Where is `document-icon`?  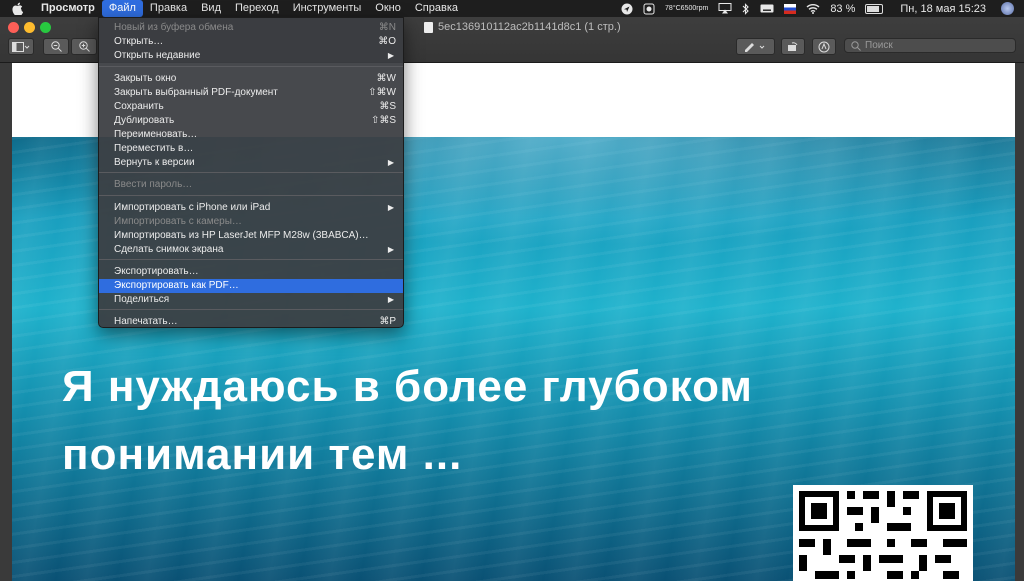
document-icon is located at coordinates (428, 27).